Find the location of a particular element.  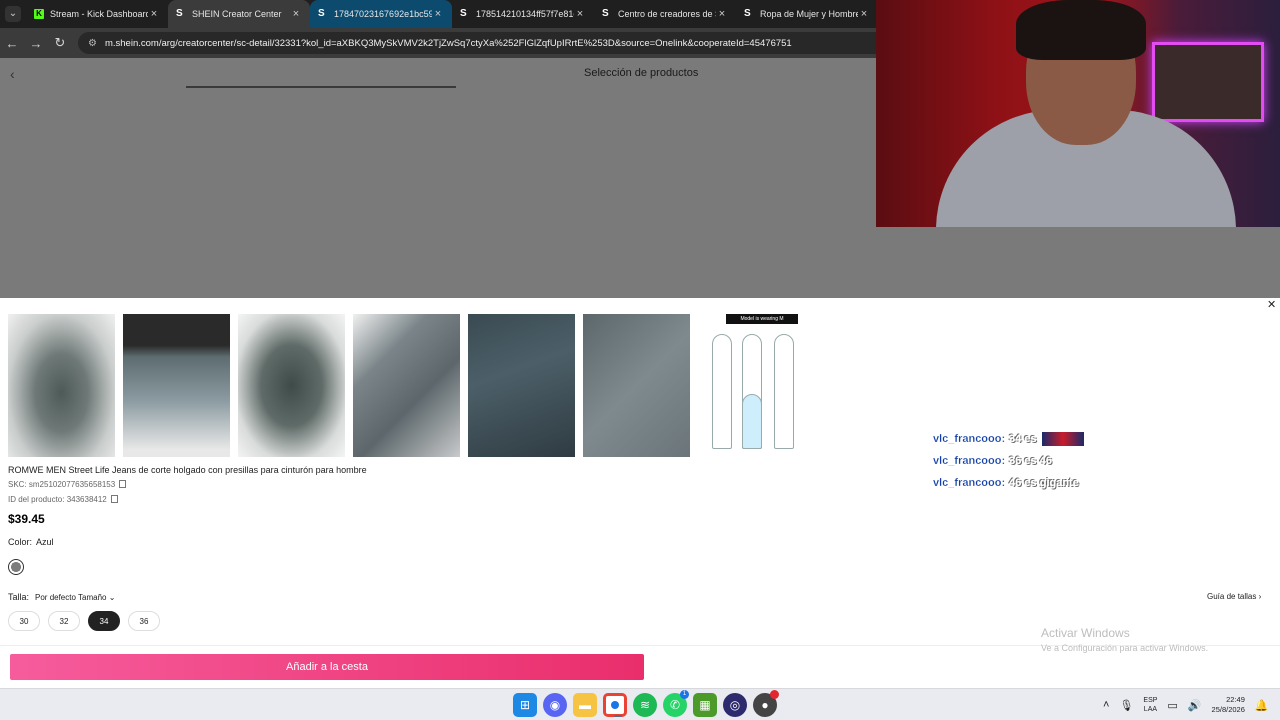

tab-search-button: ⌄ is located at coordinates (13, 14).